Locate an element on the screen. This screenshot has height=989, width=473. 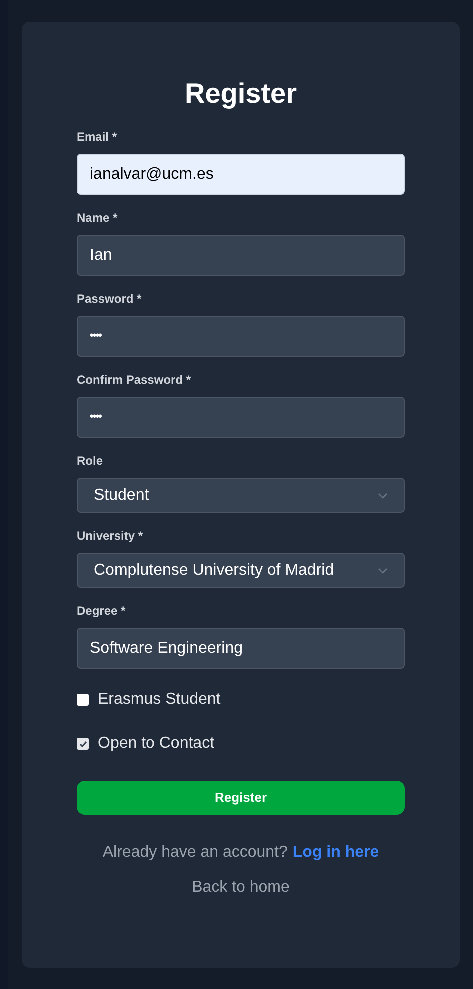
field-label: Confirm Password * is located at coordinates (134, 380).